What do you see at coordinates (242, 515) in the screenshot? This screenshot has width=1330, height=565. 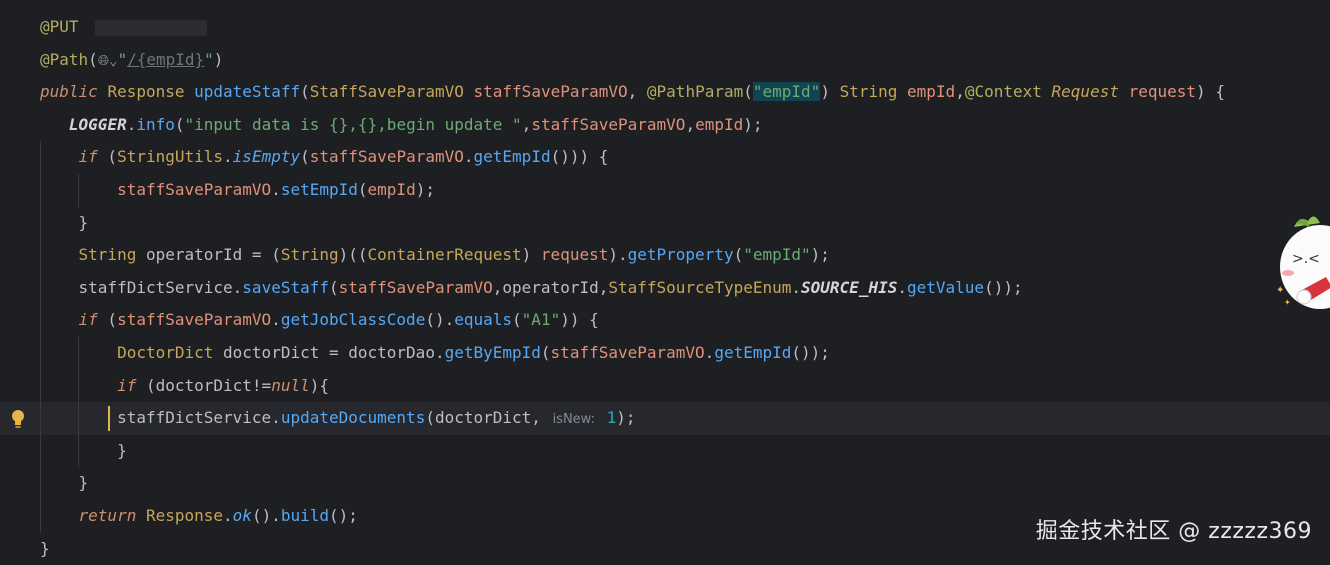 I see `code-token: ok` at bounding box center [242, 515].